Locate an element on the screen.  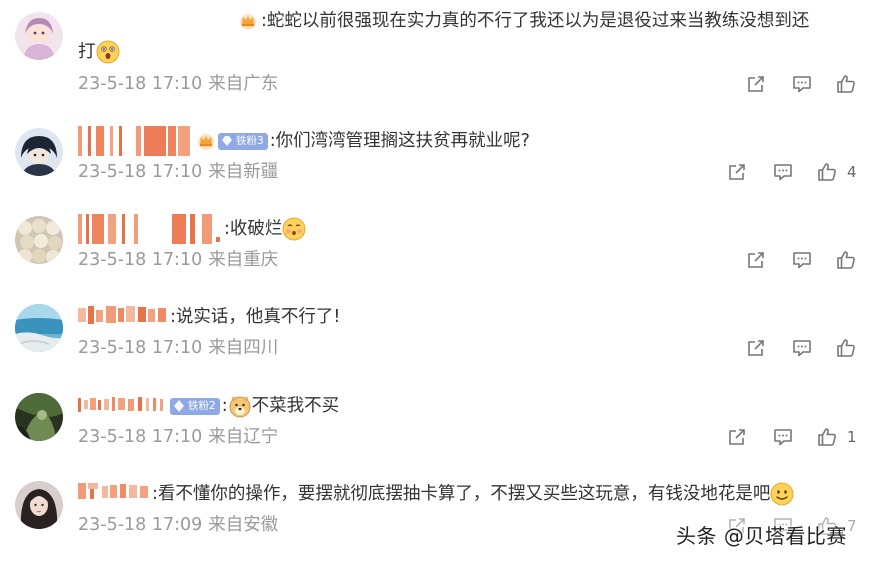
doge-emoji-icon is located at coordinates (240, 406).